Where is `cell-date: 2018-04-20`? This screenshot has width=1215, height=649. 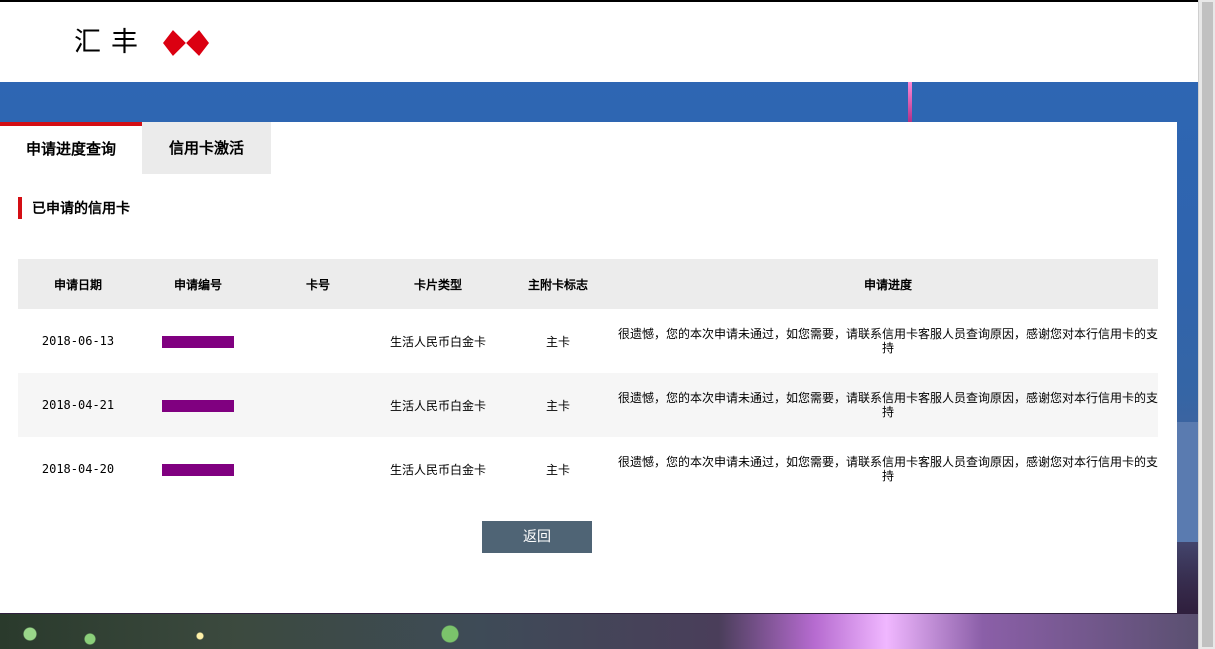
cell-date: 2018-04-20 is located at coordinates (78, 469).